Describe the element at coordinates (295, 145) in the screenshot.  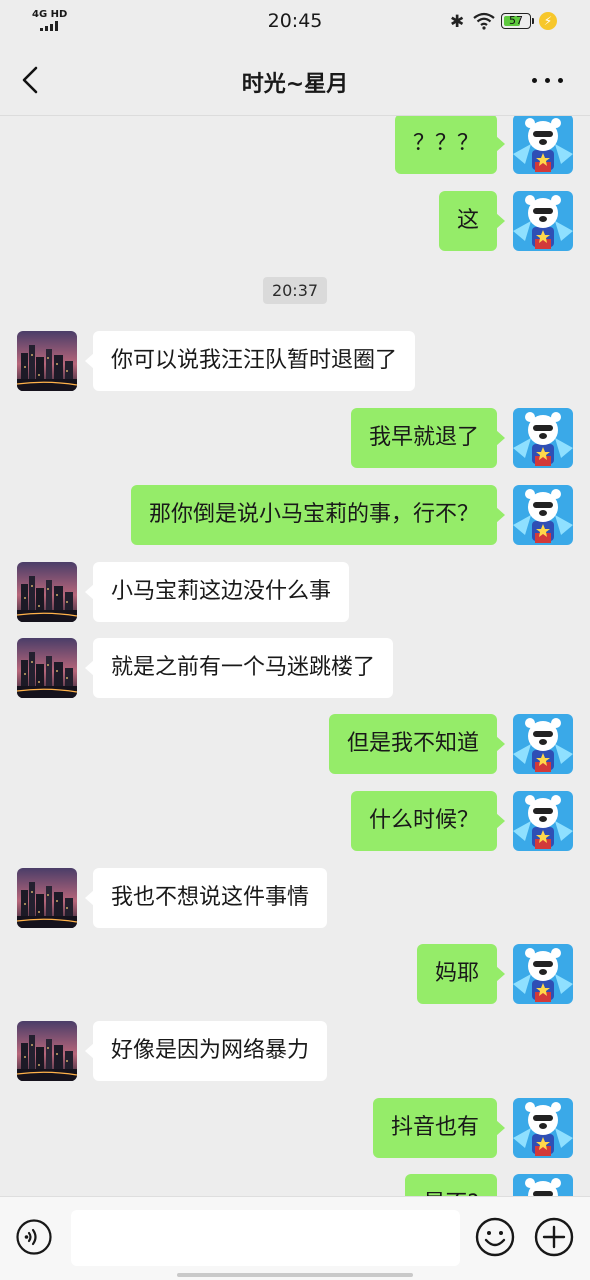
I see `message-row: ？？？` at that location.